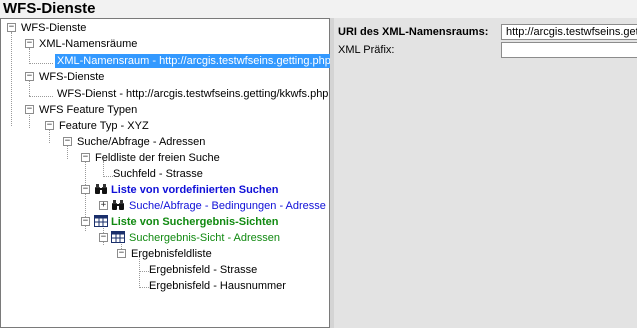  I want to click on tree-node-xml-namespaces: XML-Namensräume, so click(88, 44).